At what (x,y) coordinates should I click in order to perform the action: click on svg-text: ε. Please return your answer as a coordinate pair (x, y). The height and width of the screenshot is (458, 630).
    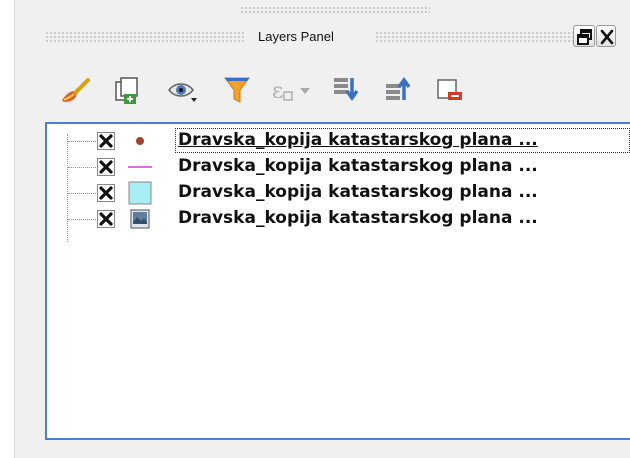
    Looking at the image, I should click on (277, 91).